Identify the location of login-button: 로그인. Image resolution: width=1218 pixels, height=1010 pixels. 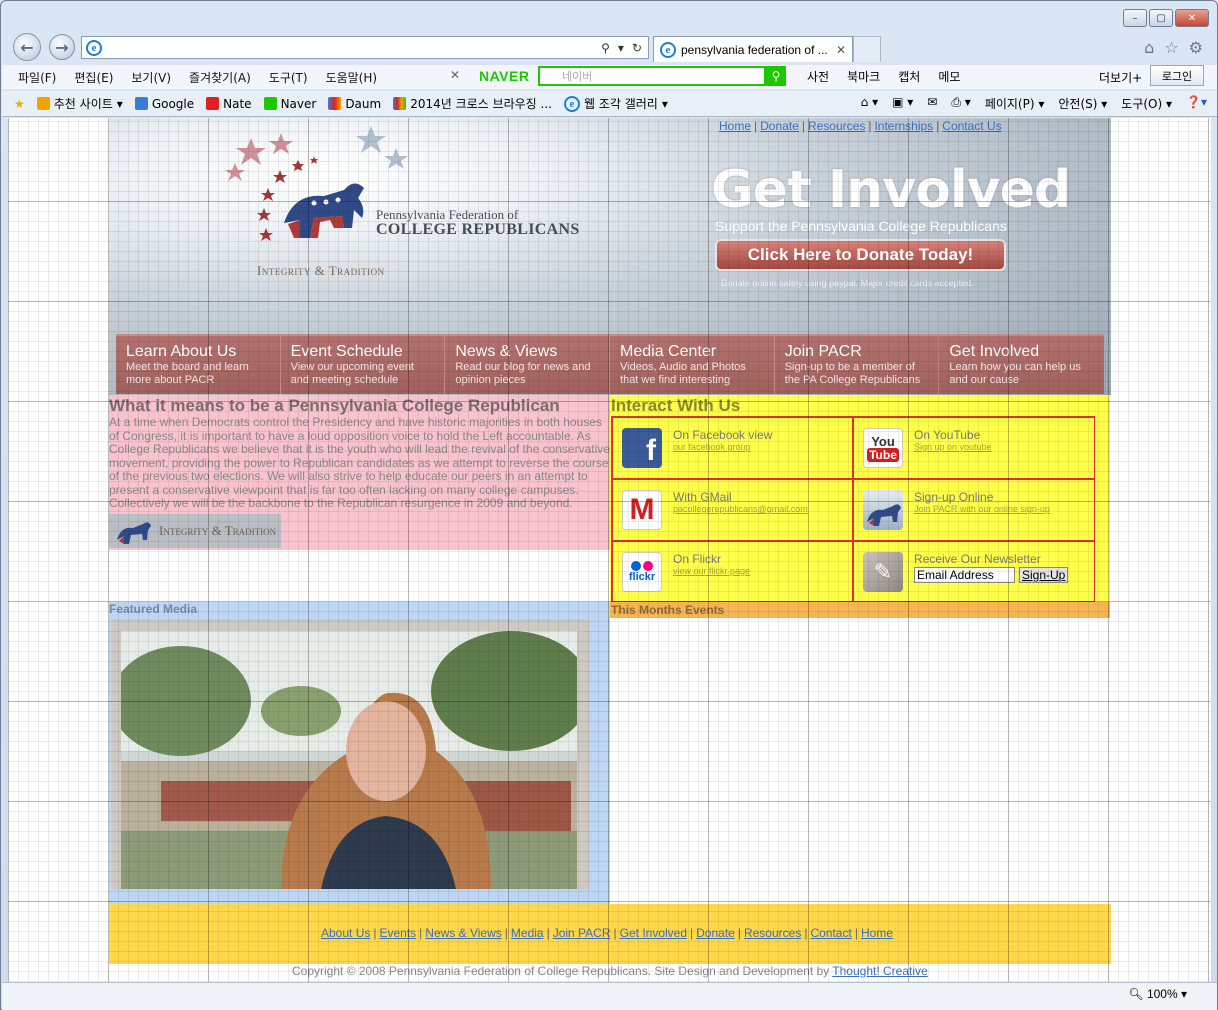
(1177, 75).